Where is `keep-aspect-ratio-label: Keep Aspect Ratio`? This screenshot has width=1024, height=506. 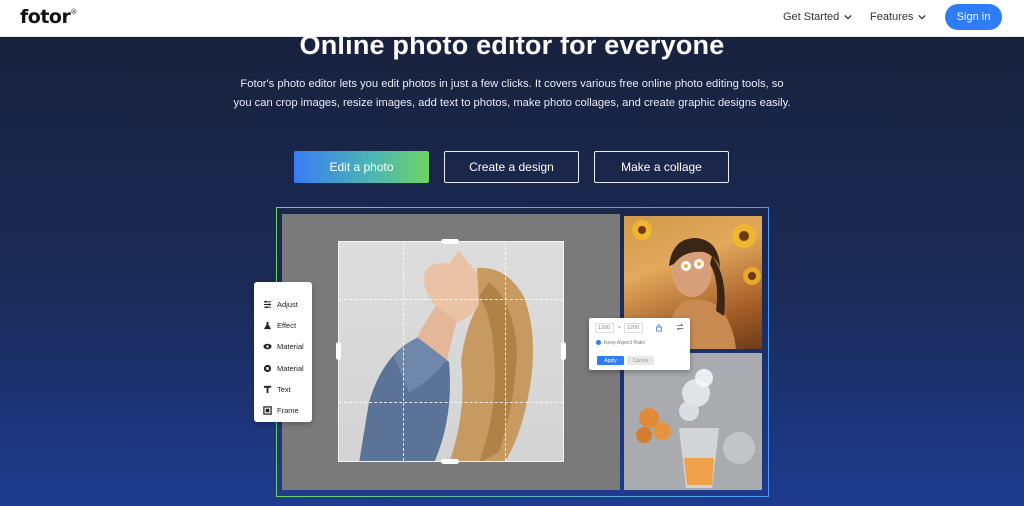
keep-aspect-ratio-label: Keep Aspect Ratio is located at coordinates (625, 343).